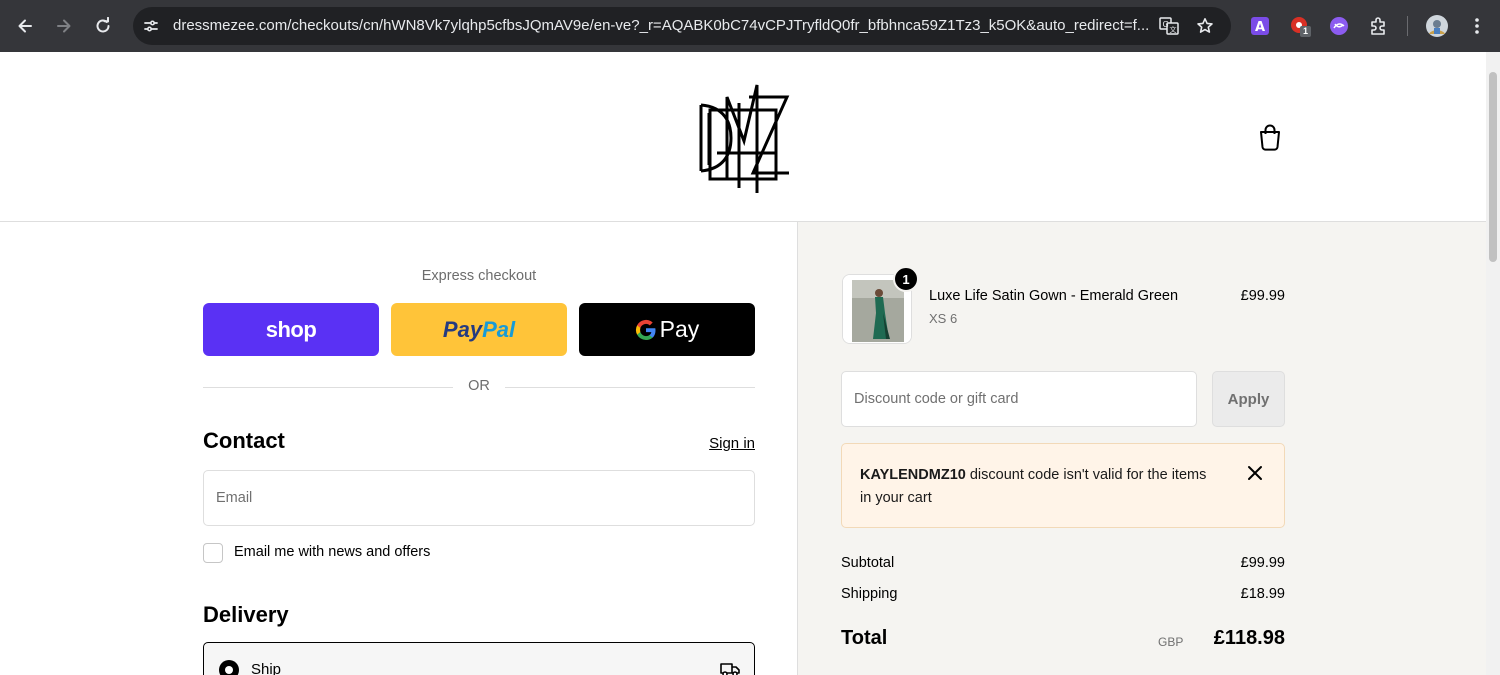 The image size is (1500, 675). What do you see at coordinates (103, 26) in the screenshot?
I see `reload-icon` at bounding box center [103, 26].